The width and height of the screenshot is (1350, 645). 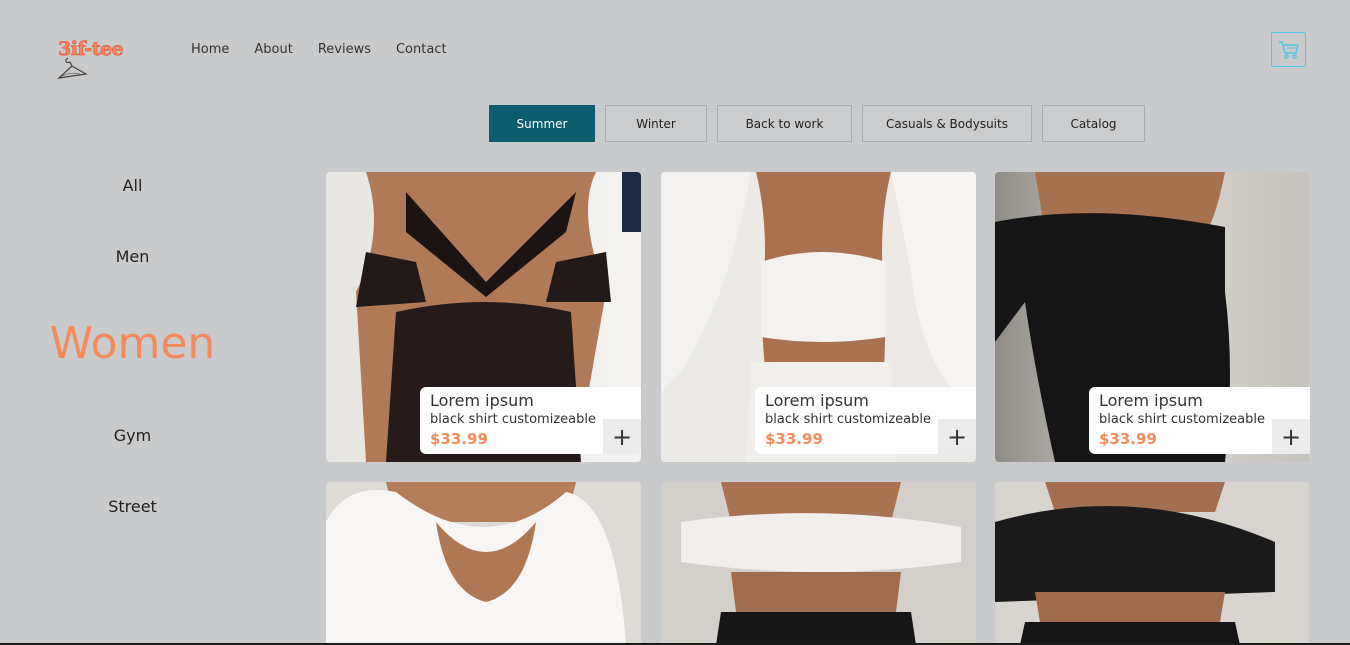 I want to click on sidebar-item-women: Women, so click(x=132, y=343).